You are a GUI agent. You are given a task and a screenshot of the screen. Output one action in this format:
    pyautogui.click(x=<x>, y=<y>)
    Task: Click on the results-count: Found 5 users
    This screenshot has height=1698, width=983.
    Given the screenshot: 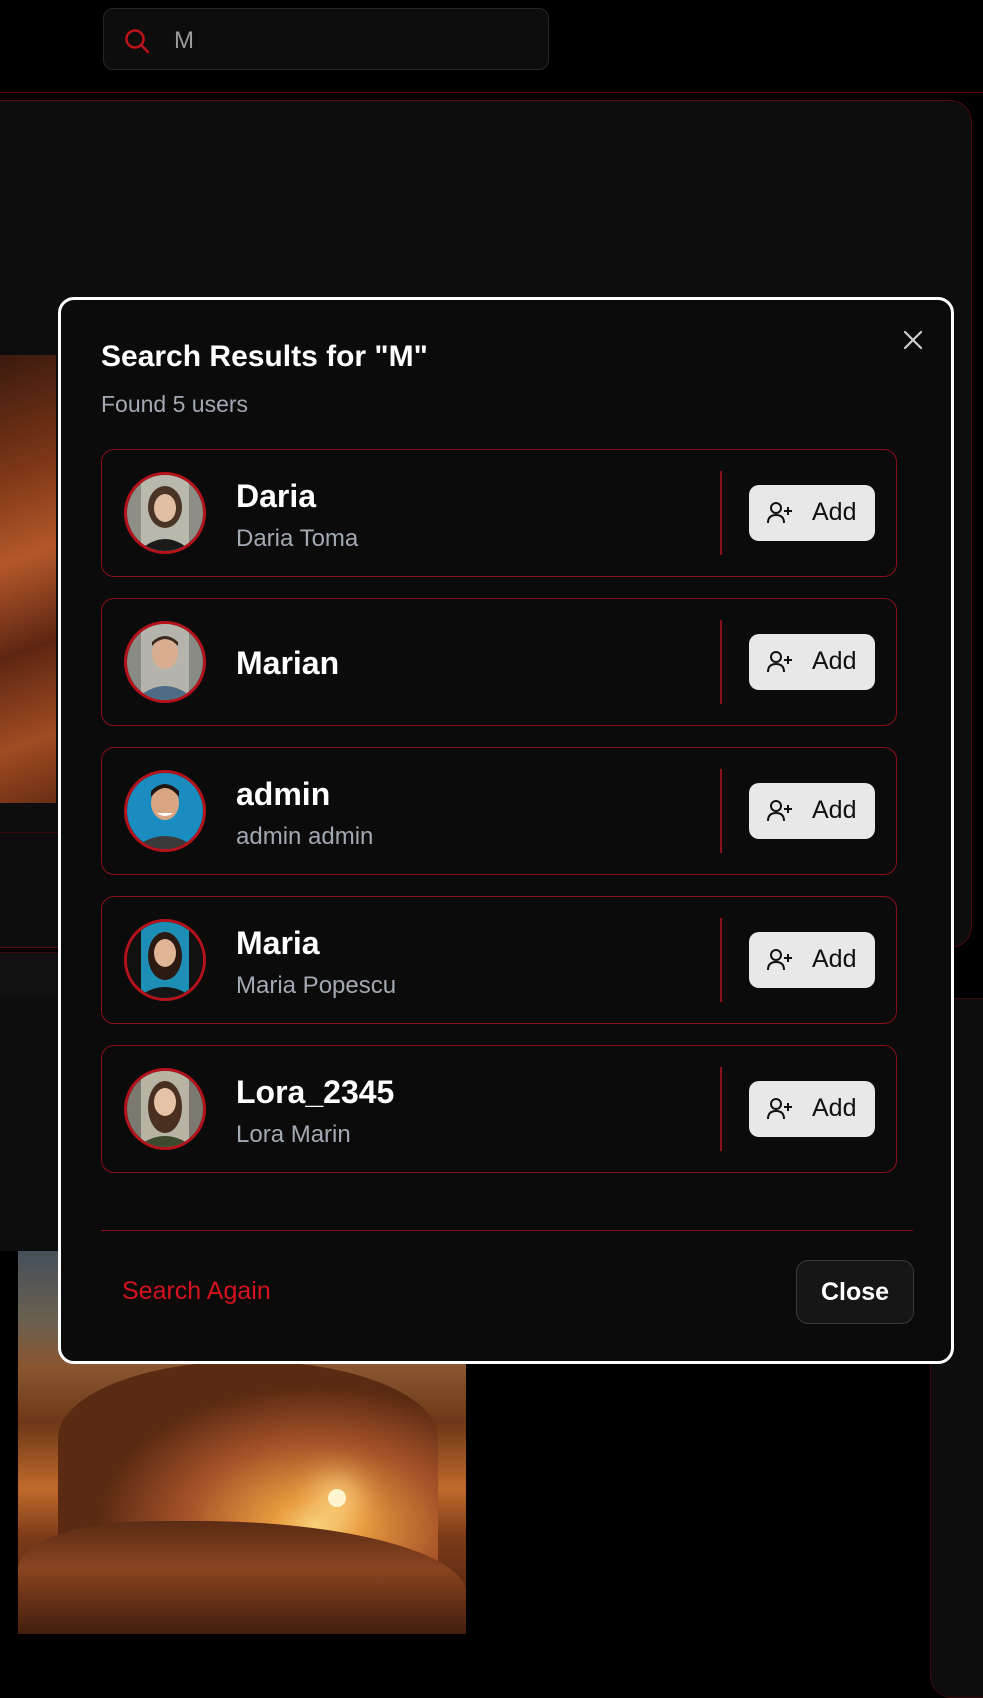 What is the action you would take?
    pyautogui.click(x=175, y=404)
    